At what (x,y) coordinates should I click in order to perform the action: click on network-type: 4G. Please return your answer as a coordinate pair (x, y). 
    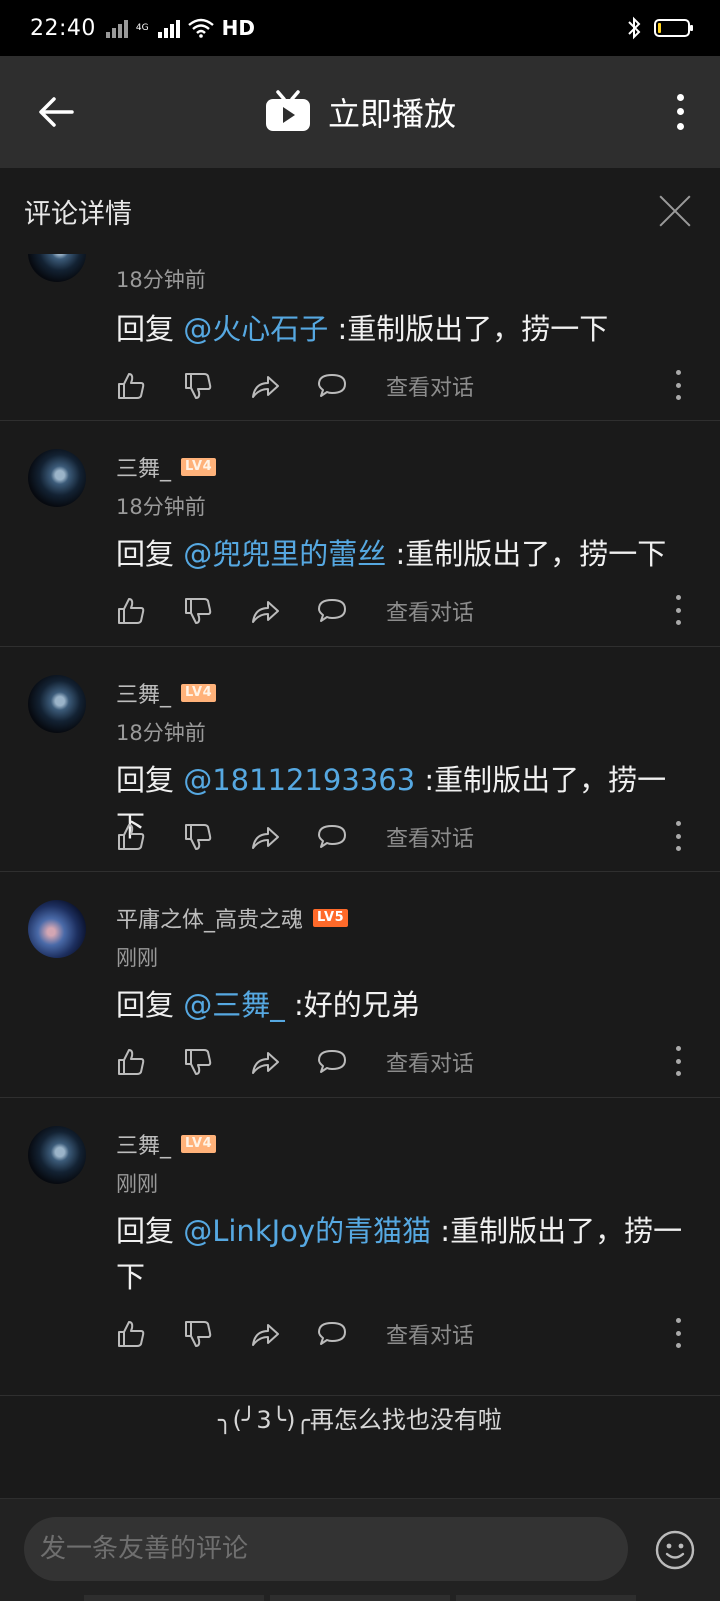
    Looking at the image, I should click on (142, 27).